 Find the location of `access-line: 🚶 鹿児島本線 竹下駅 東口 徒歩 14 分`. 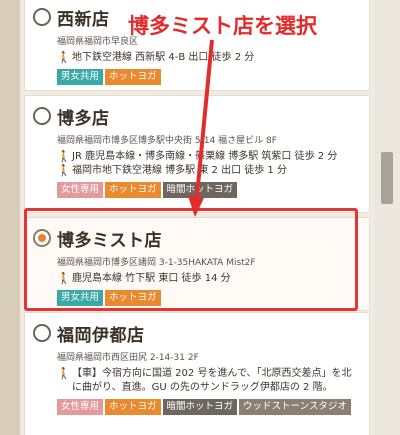

access-line: 🚶 鹿児島本線 竹下駅 東口 徒歩 14 分 is located at coordinates (144, 278).